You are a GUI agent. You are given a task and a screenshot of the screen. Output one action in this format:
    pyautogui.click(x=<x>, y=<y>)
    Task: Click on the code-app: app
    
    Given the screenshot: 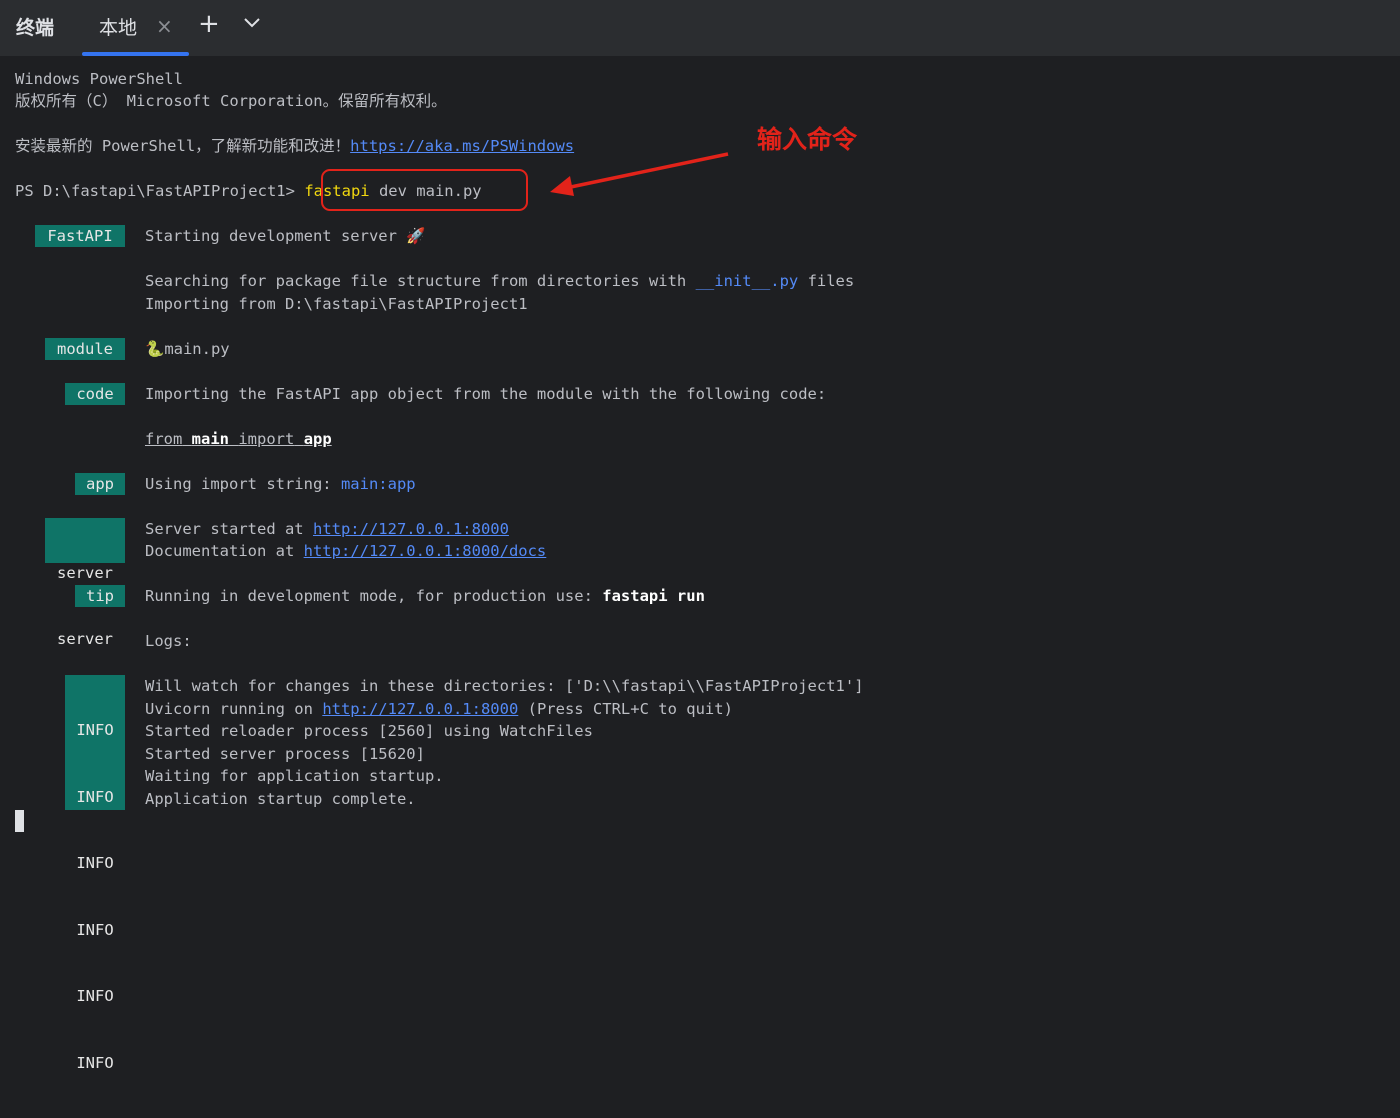 What is the action you would take?
    pyautogui.click(x=317, y=439)
    